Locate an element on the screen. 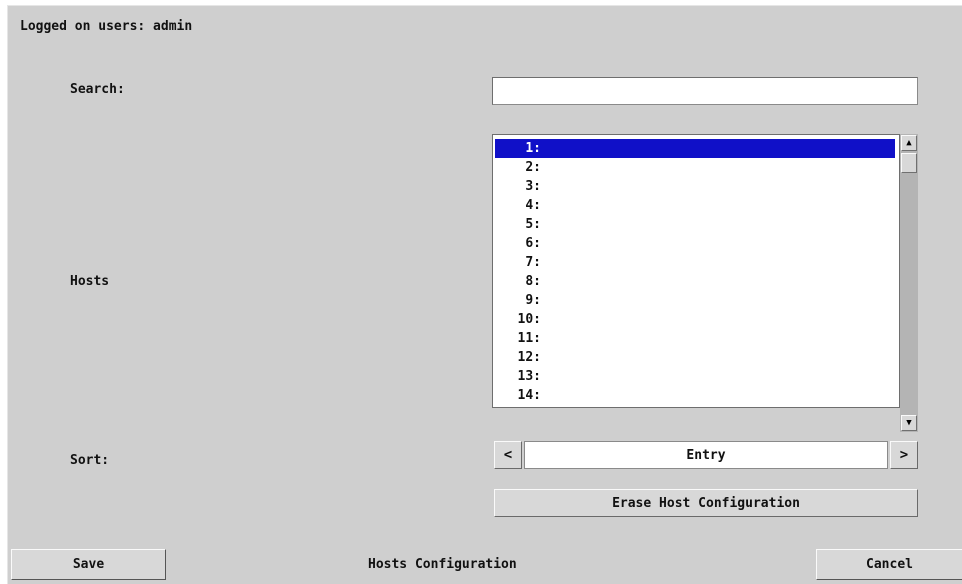 Image resolution: width=962 pixels, height=584 pixels. logged-on-users-text: Logged on users: admin is located at coordinates (106, 26).